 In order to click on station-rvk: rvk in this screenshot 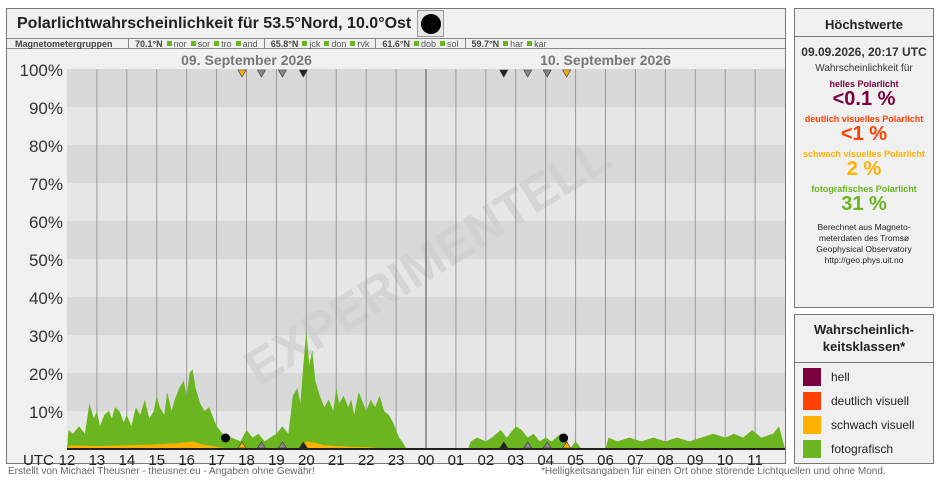, I will do `click(359, 44)`.